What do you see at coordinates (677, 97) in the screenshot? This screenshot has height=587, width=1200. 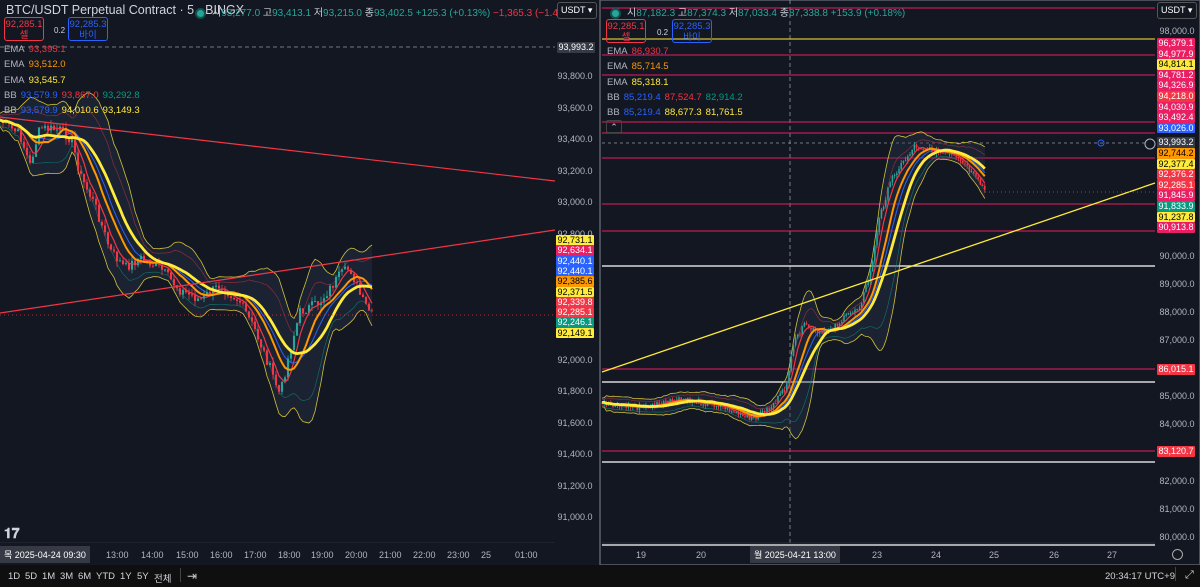 I see `indicator-legend: BB 85,219.4 87,524.7 82,914.2` at bounding box center [677, 97].